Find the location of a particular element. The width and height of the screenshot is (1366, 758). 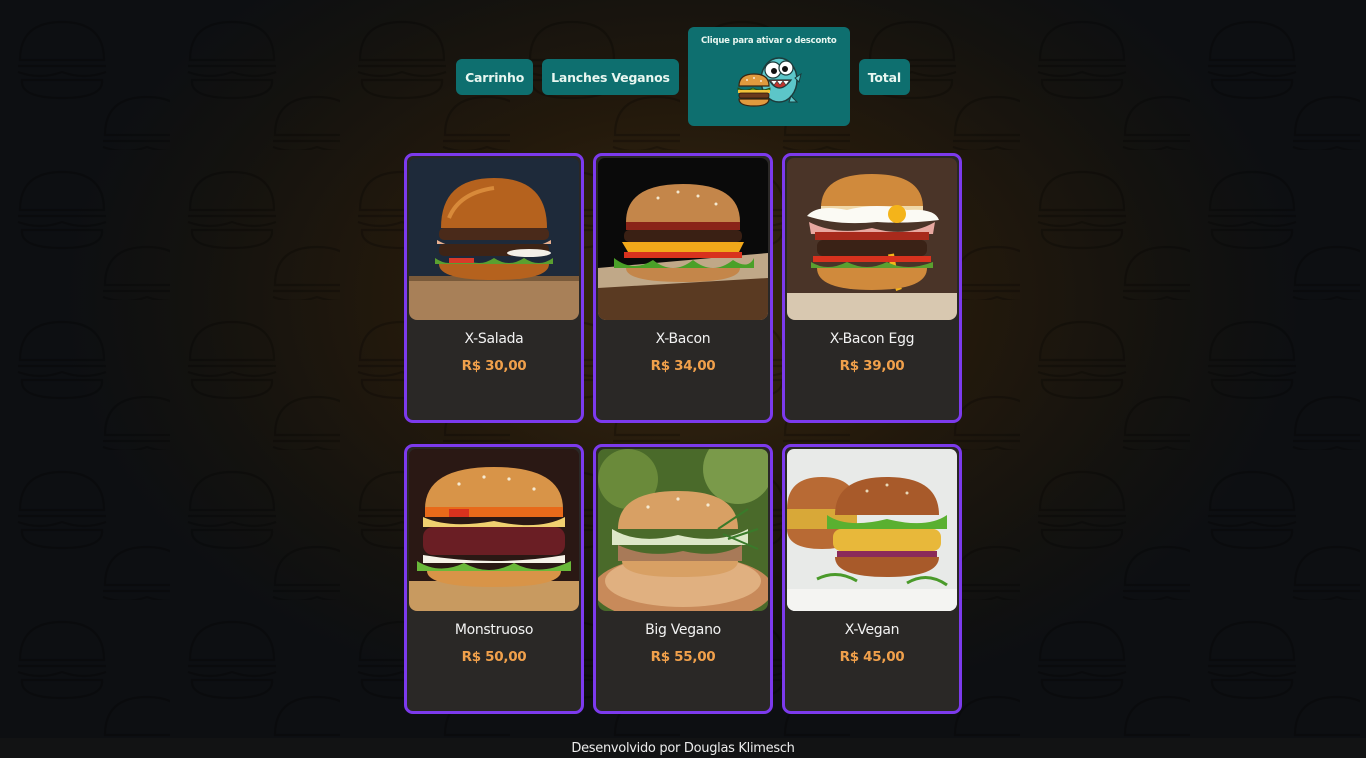

product-price: R$ 34,00 is located at coordinates (683, 366).